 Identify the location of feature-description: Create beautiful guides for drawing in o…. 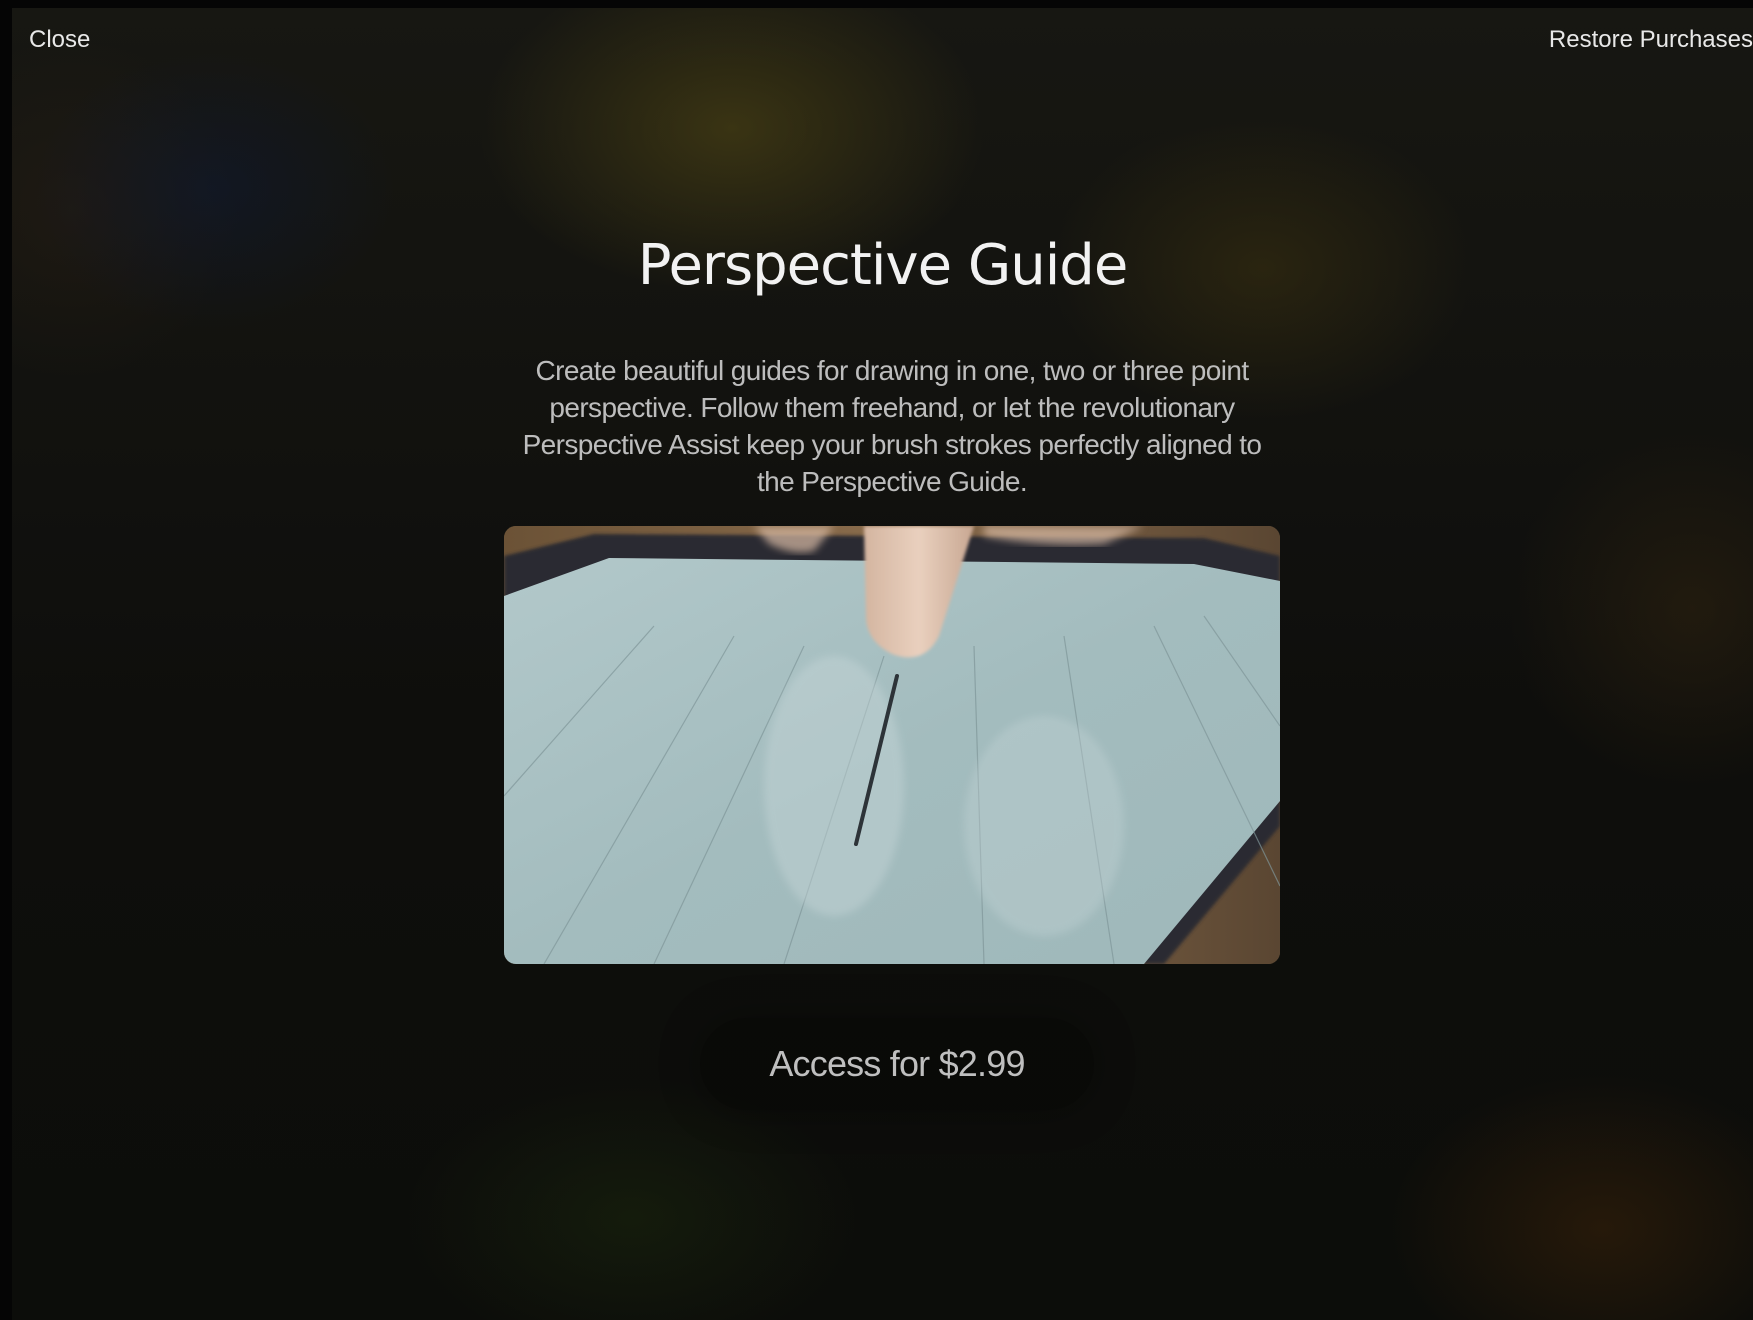
(892, 426).